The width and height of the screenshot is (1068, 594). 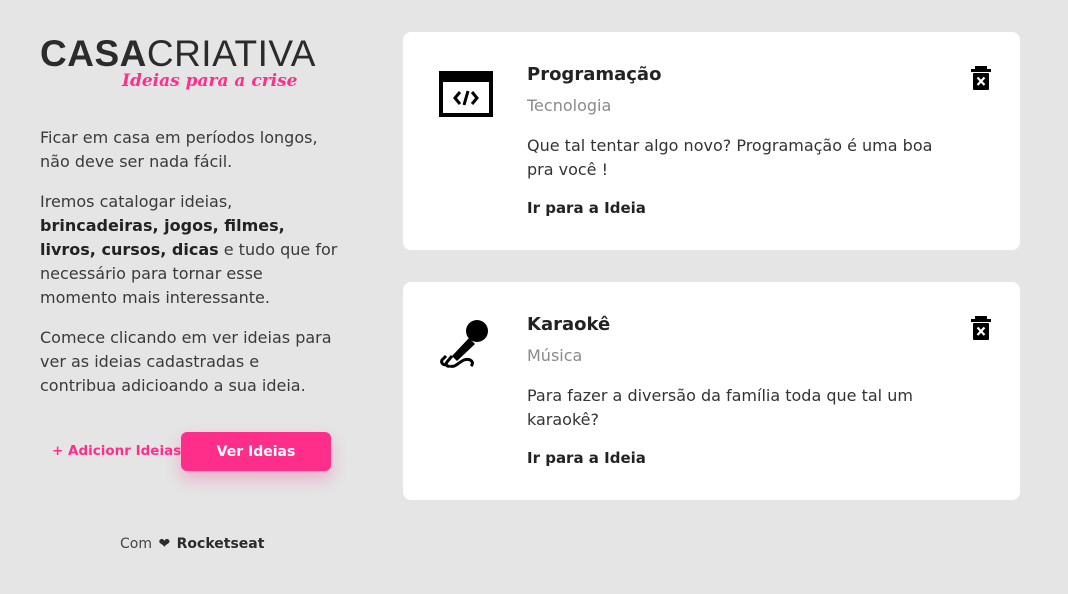 What do you see at coordinates (569, 105) in the screenshot?
I see `idea-category: Tecnologia` at bounding box center [569, 105].